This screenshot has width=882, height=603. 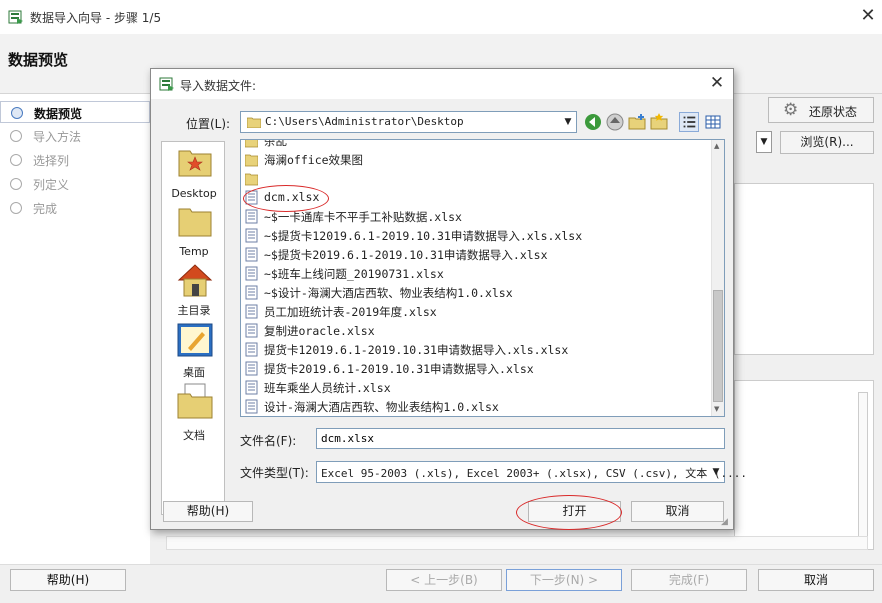 I want to click on file-list-item: 提货卡2019.6.1-2019.10.31申请数据导入.xlsx, so click(x=477, y=368).